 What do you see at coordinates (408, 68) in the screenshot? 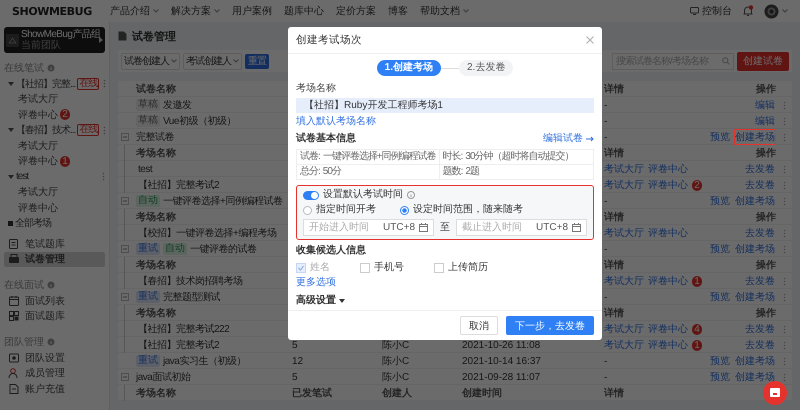
I see `step-tab: 1.创建考场` at bounding box center [408, 68].